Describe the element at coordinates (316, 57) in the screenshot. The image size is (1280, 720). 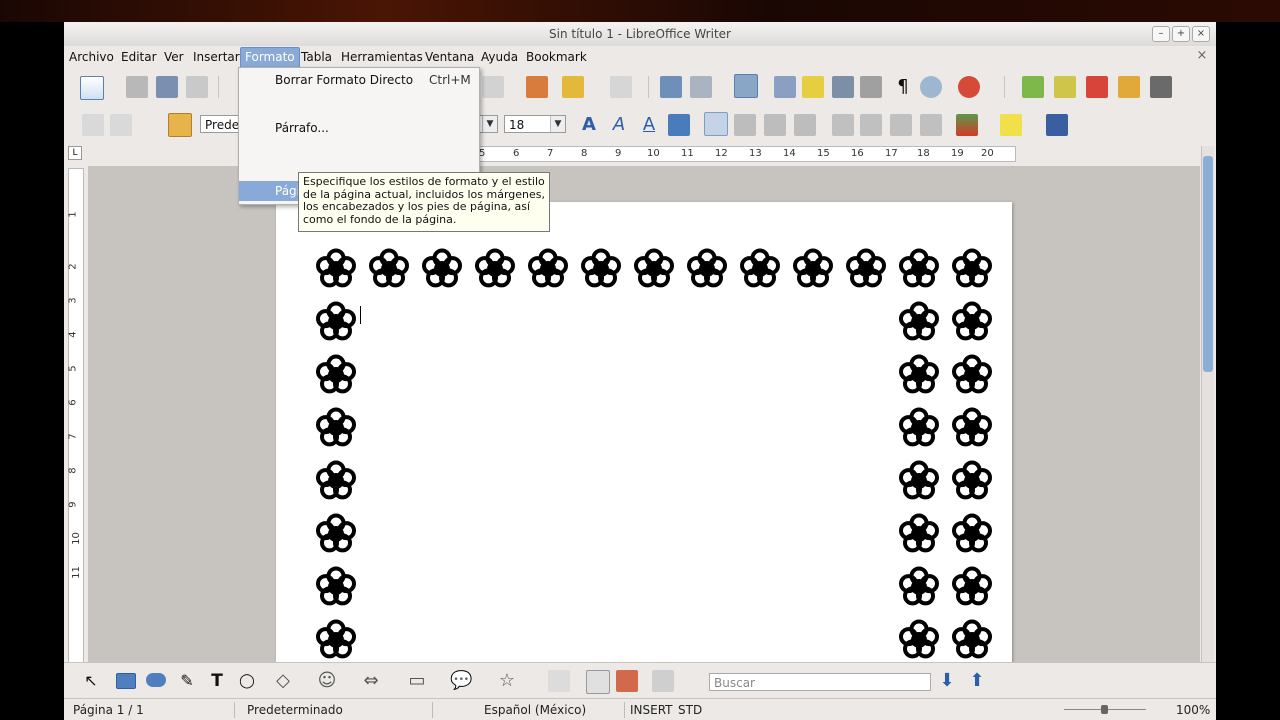
I see `menu-tabla: Tabla` at that location.